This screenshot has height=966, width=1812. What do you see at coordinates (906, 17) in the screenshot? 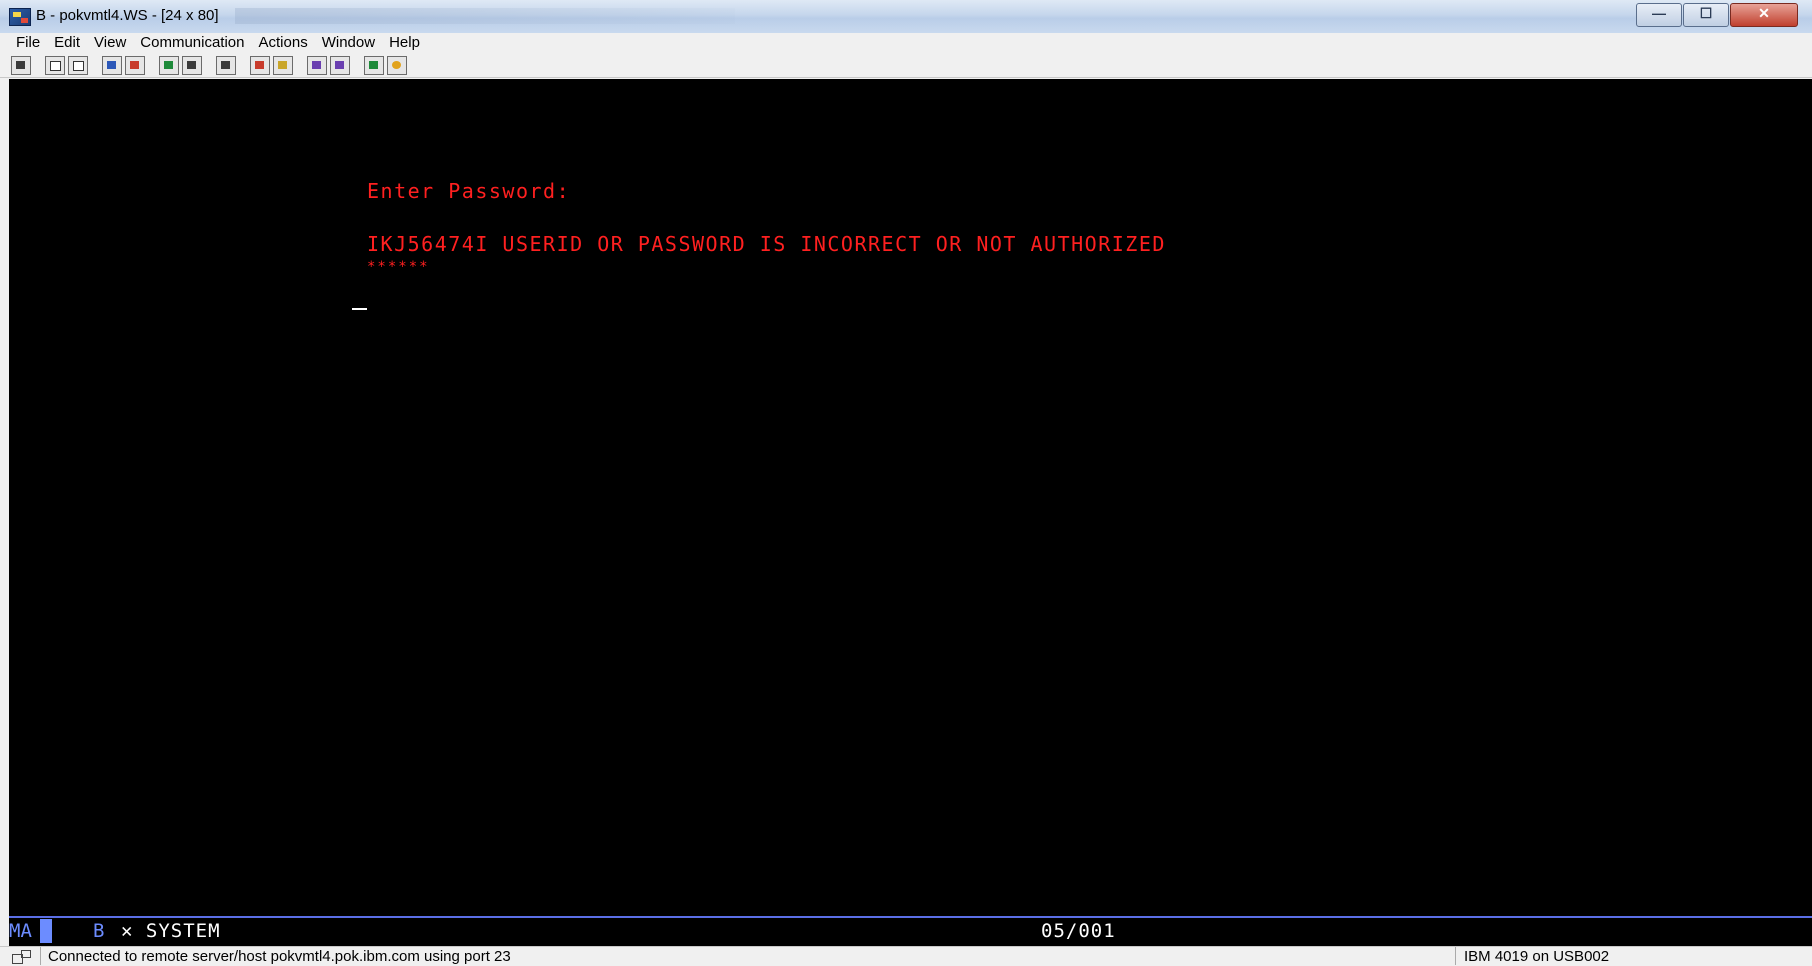
I see `title-bar: B - pokvmtl4.WS - [24 x 80] — ☐ ✕` at bounding box center [906, 17].